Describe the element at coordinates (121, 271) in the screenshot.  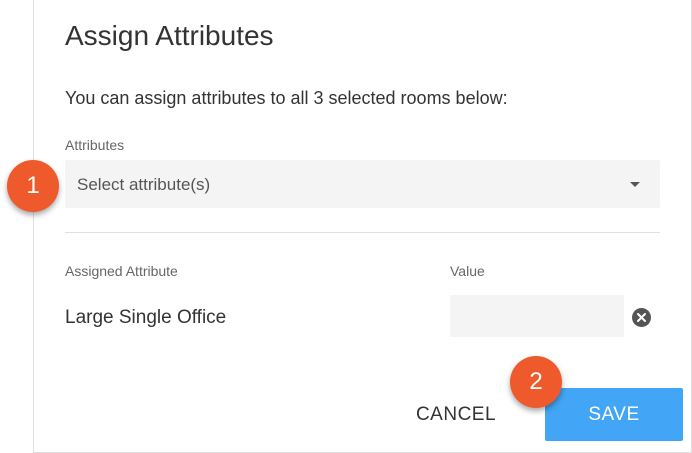
I see `assigned-attribute-header: Assigned Attribute` at that location.